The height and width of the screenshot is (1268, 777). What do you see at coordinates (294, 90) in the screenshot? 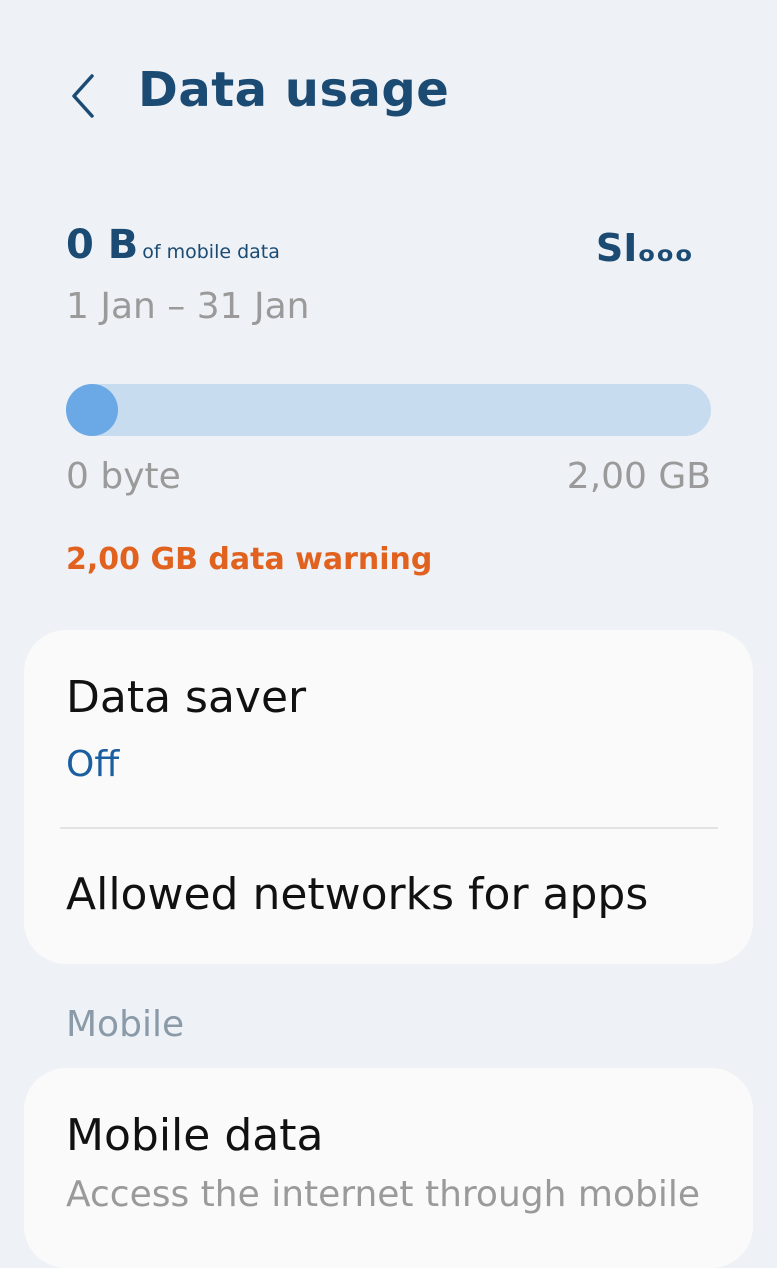
I see `page-title: Data usage` at bounding box center [294, 90].